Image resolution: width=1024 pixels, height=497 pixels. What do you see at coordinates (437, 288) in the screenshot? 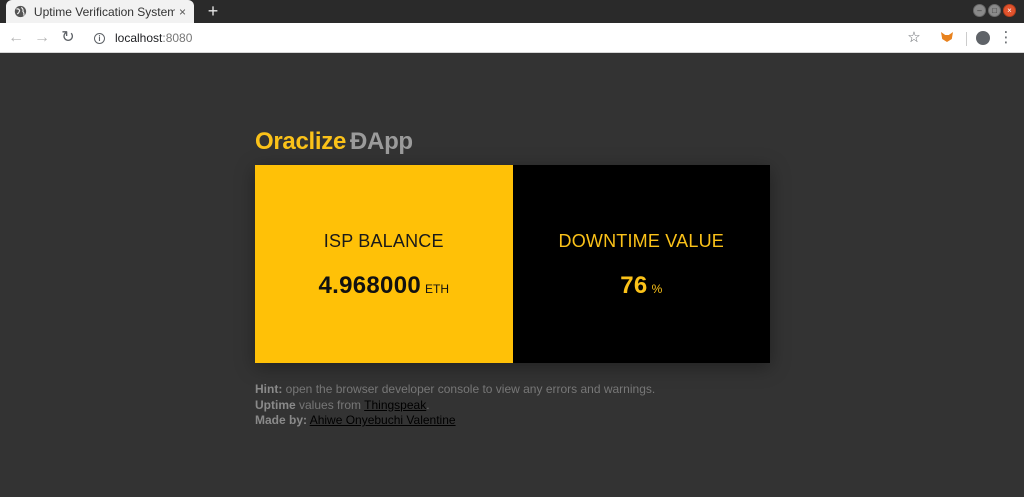
I see `isp-balance-unit: ETH` at bounding box center [437, 288].